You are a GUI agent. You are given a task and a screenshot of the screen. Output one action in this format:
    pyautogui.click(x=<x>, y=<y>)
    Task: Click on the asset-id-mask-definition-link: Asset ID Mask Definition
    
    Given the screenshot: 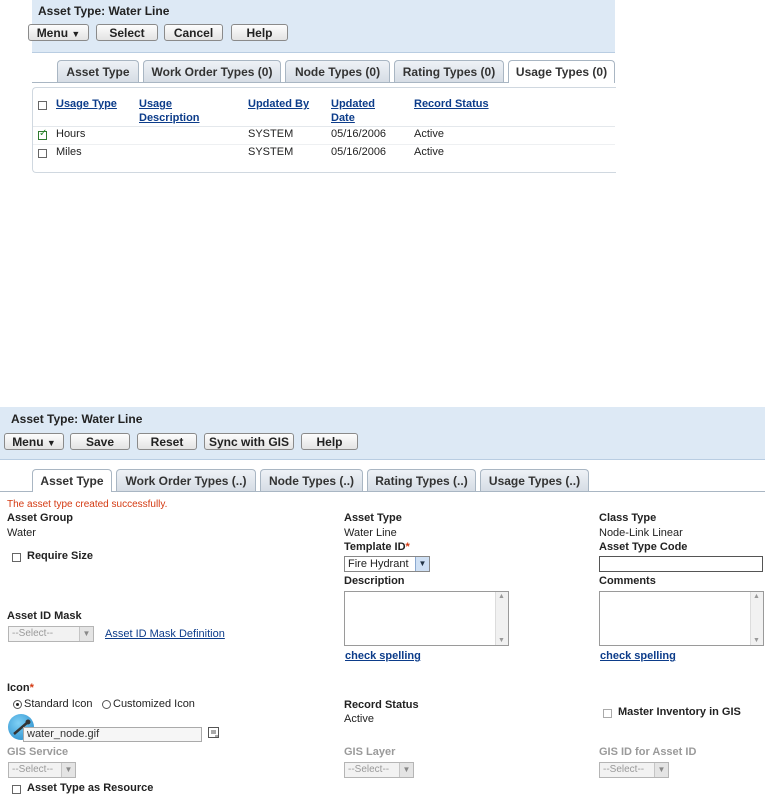 What is the action you would take?
    pyautogui.click(x=165, y=634)
    